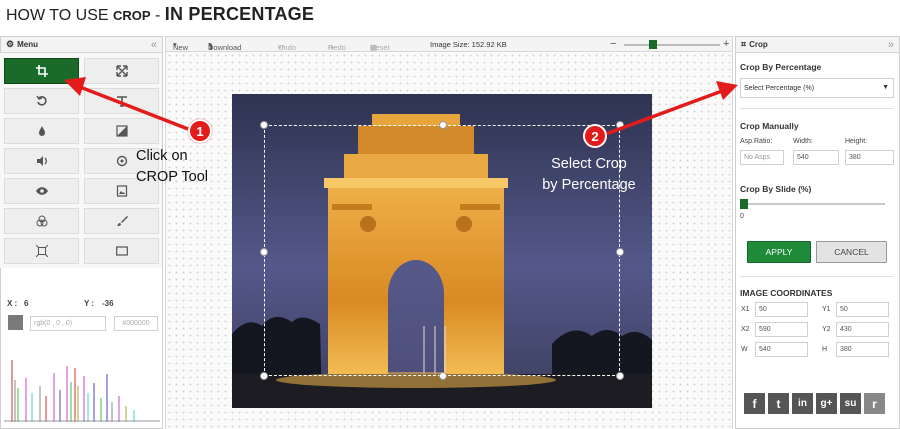 The height and width of the screenshot is (429, 900). I want to click on new-label: New, so click(181, 47).